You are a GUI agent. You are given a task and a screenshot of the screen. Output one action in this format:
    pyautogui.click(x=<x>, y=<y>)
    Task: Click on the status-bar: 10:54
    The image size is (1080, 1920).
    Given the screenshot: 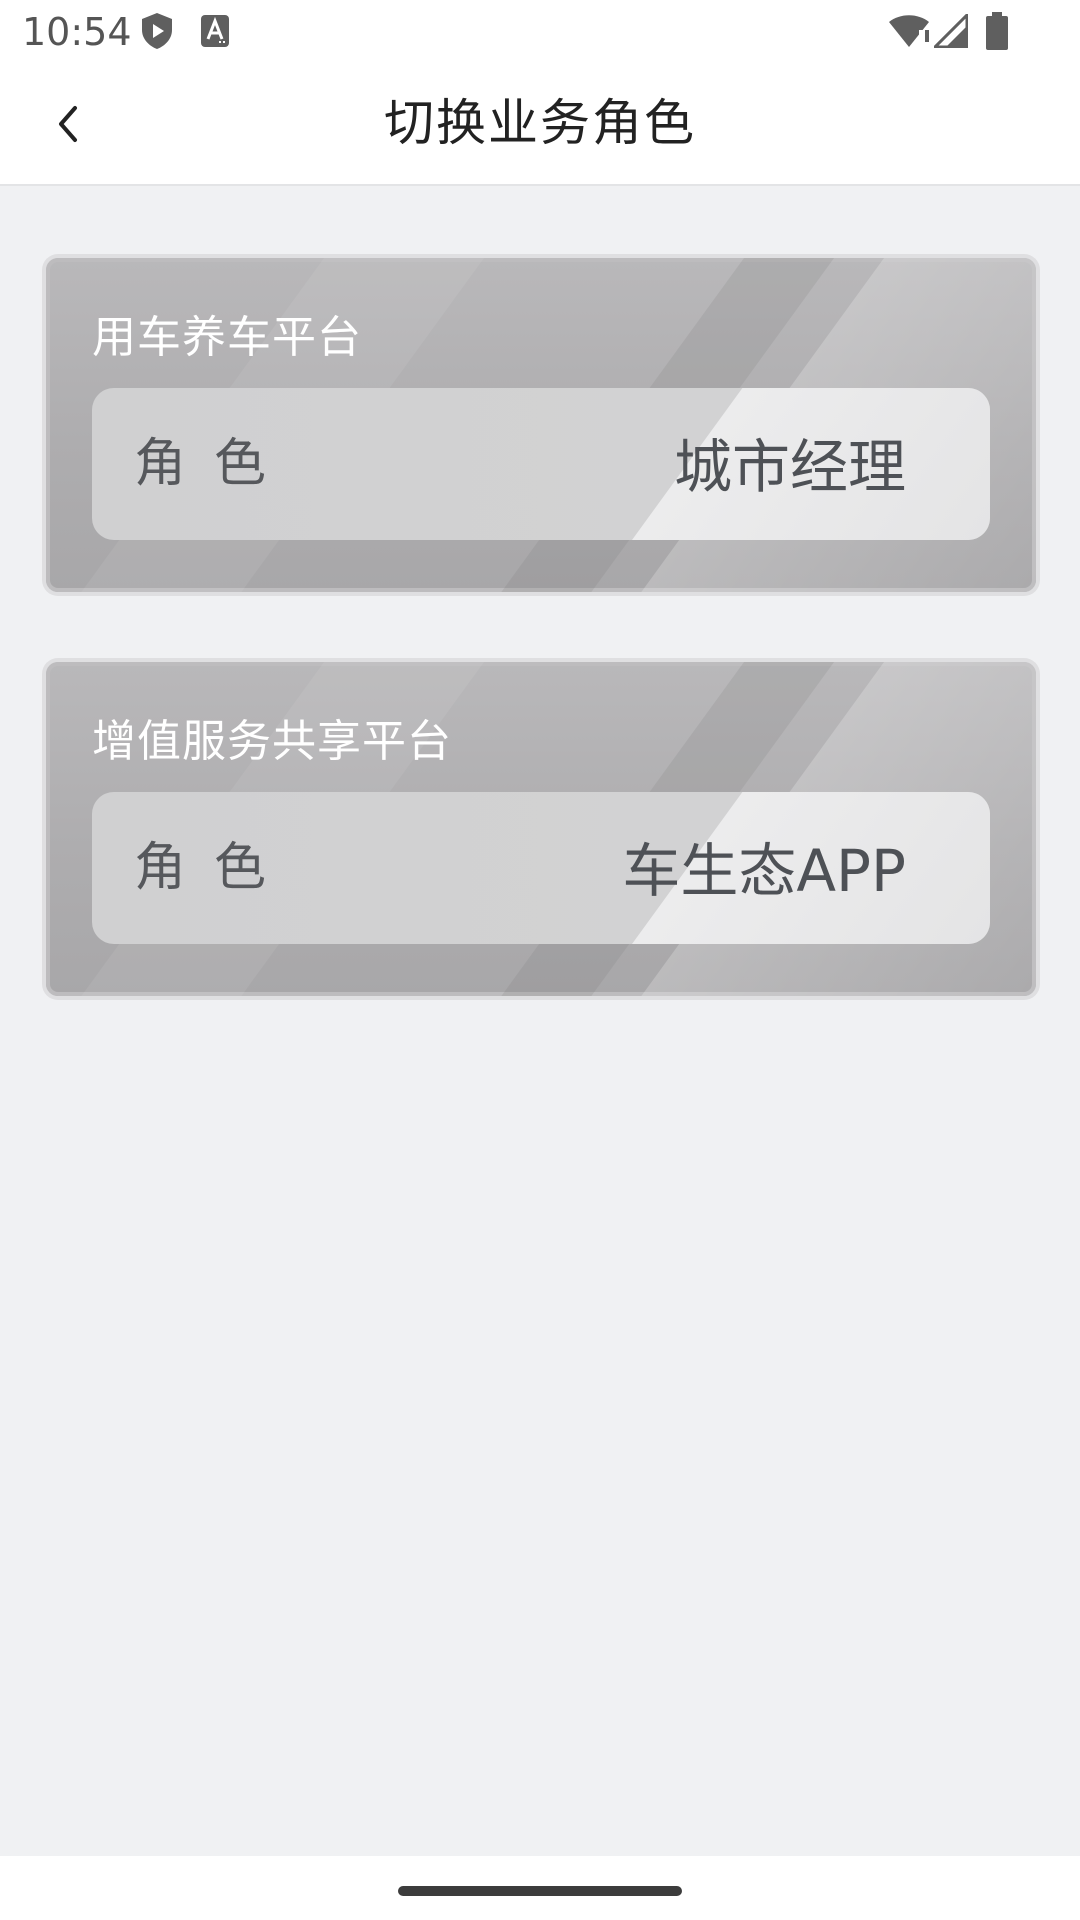 What is the action you would take?
    pyautogui.click(x=540, y=31)
    